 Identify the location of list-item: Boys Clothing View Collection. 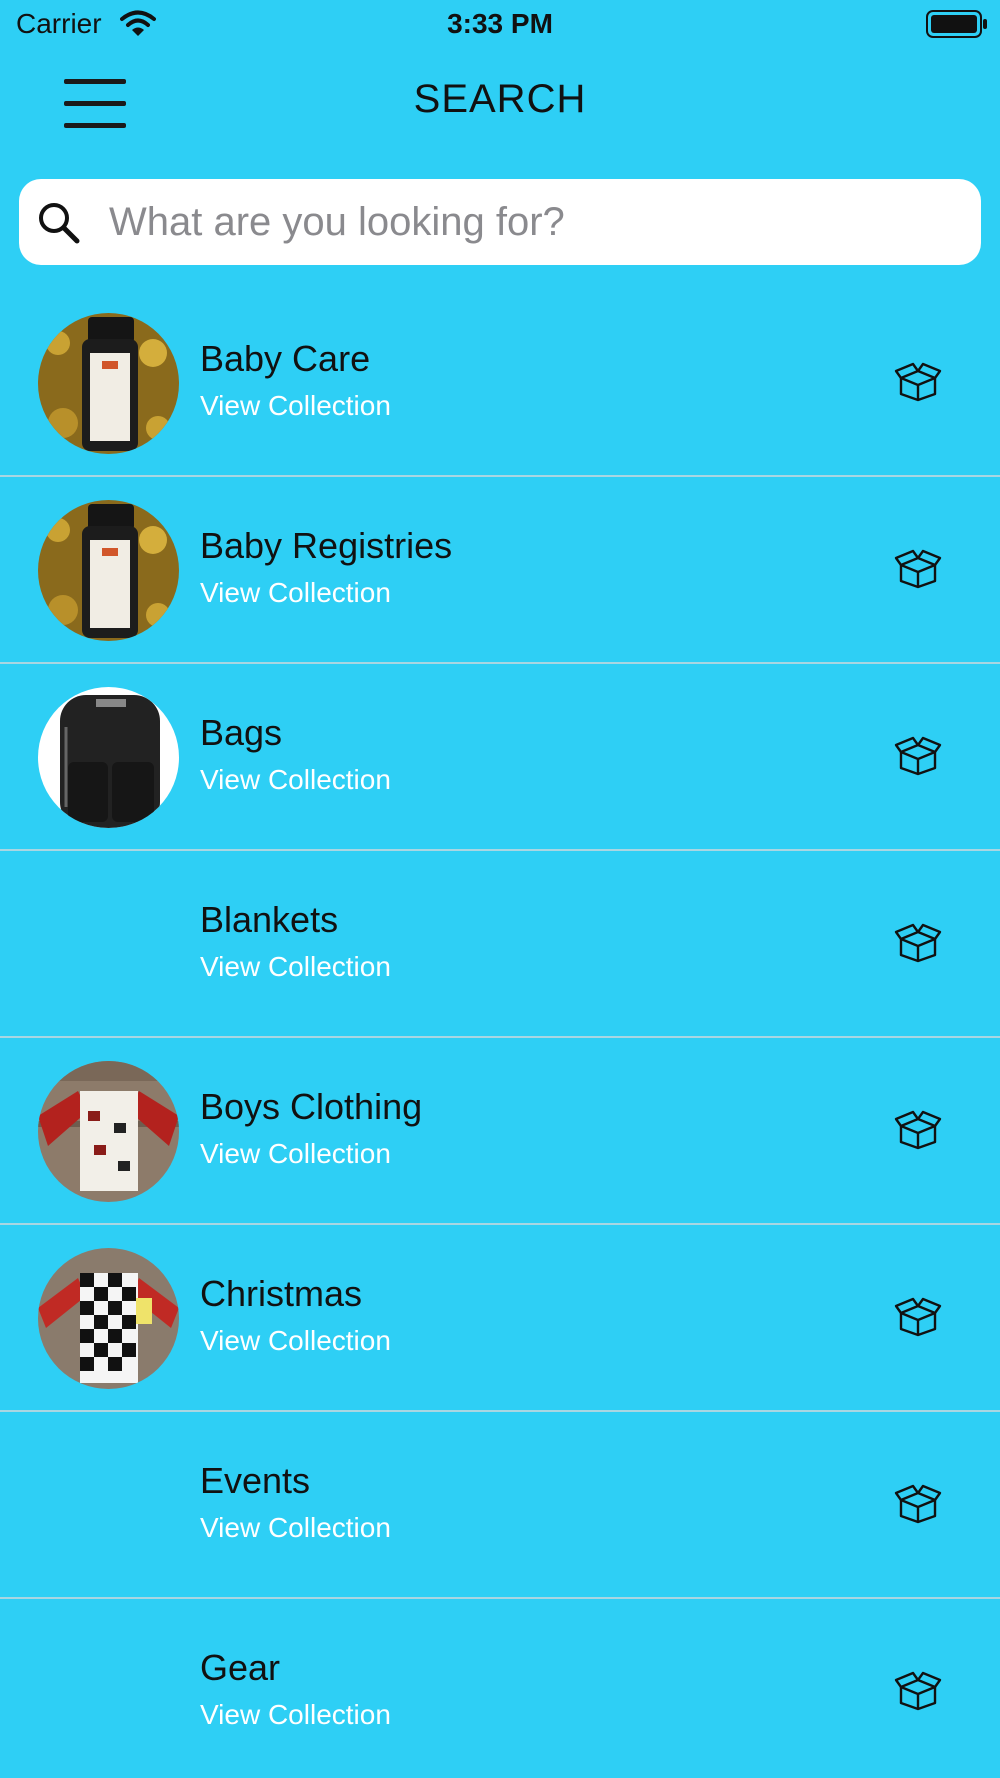
(500, 1131).